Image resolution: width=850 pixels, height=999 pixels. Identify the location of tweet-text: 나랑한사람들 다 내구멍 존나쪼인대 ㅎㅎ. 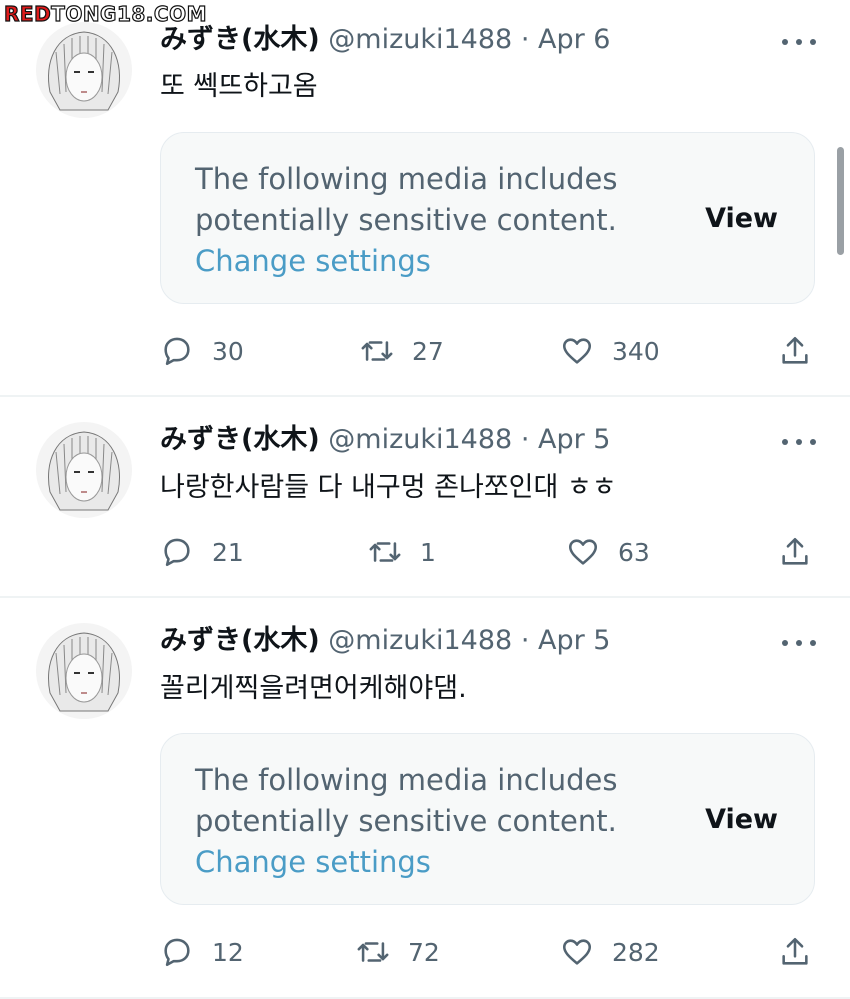
(388, 487).